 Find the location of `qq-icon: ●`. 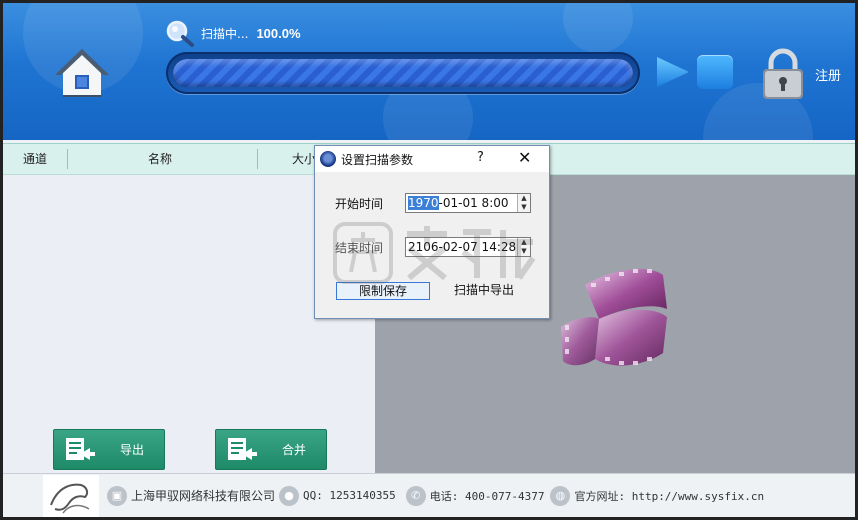

qq-icon: ● is located at coordinates (289, 495).